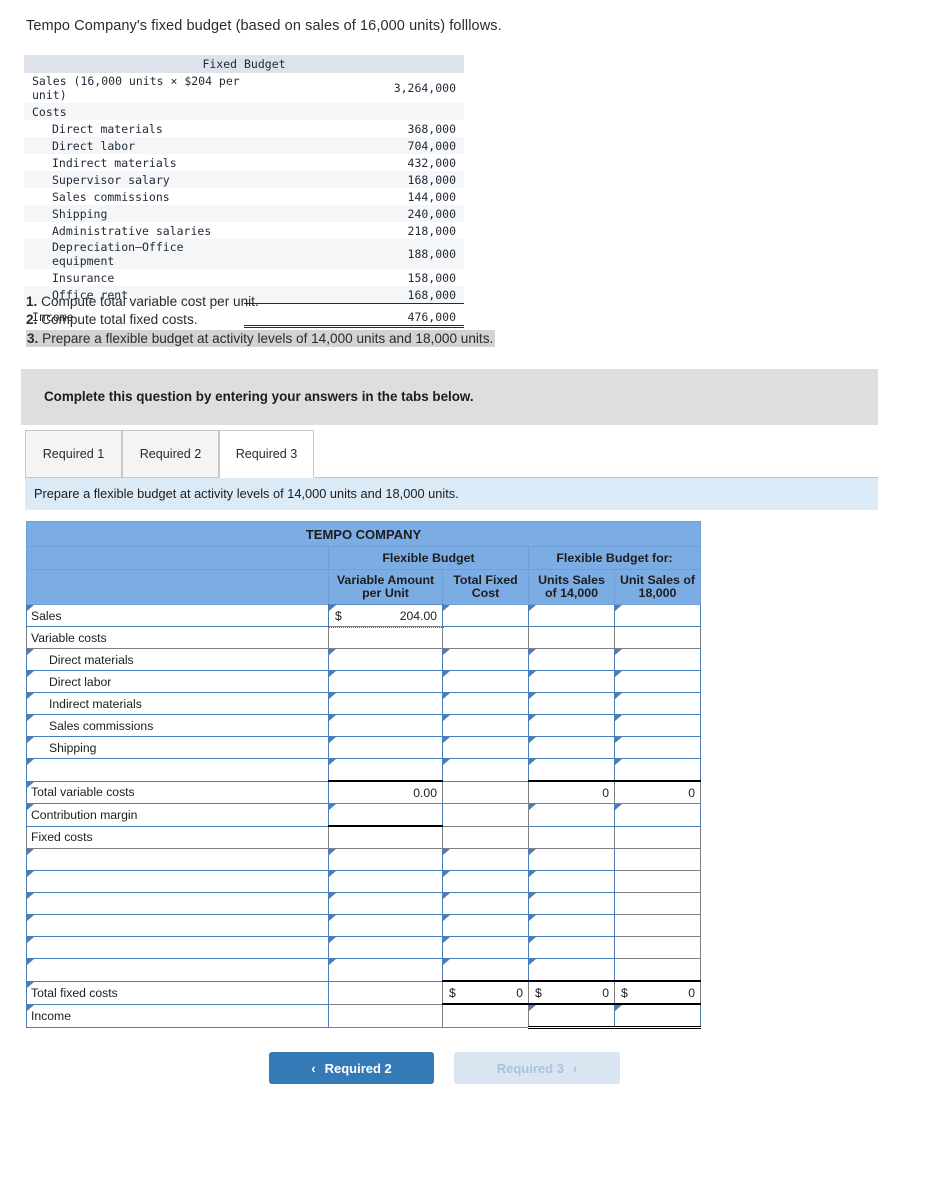 Image resolution: width=928 pixels, height=1192 pixels. I want to click on row-label-direct-materials: Direct materials, so click(177, 659).